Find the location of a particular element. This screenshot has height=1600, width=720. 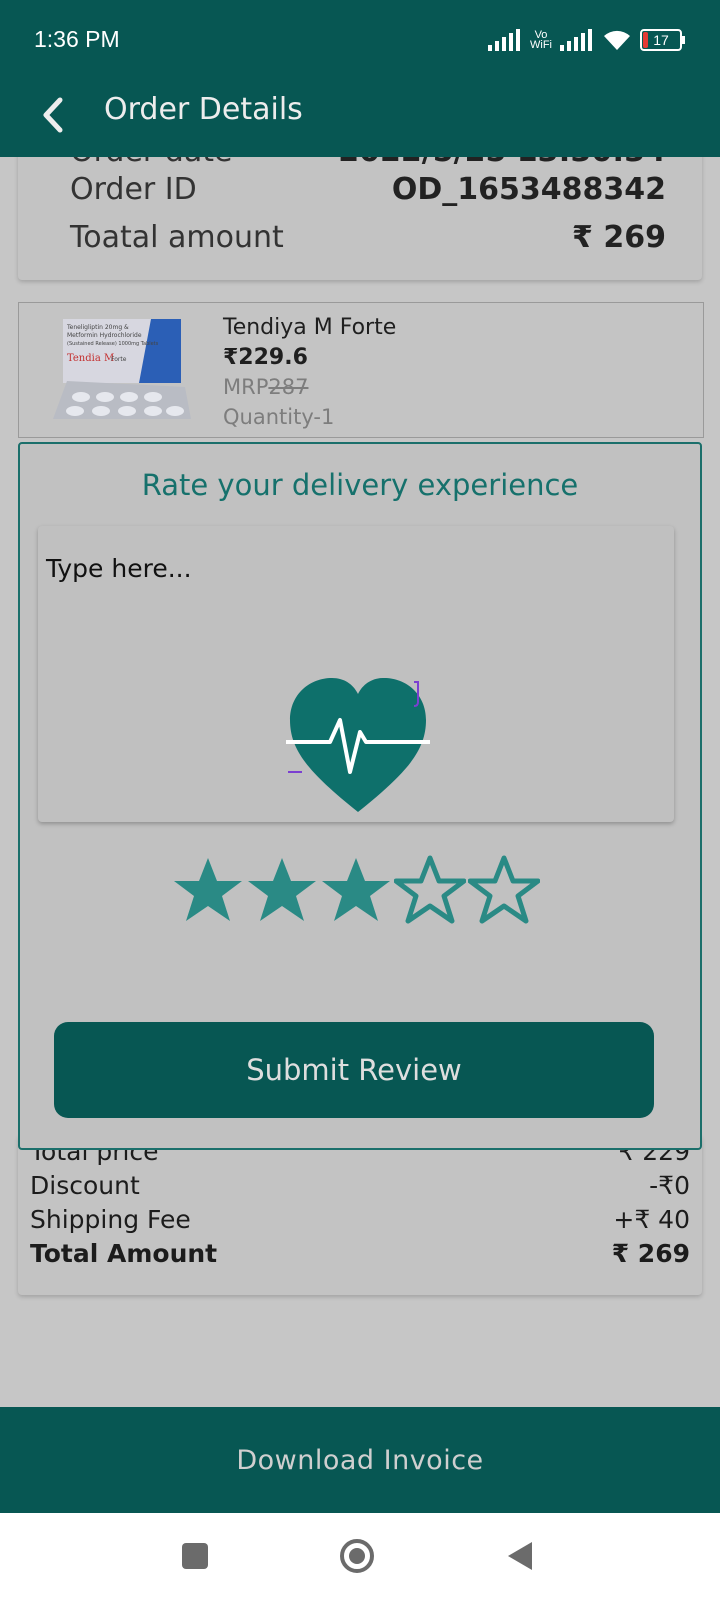

svg-text:(Sustained Release) 1000mg Tab: (Sustained Release) 1000mg Tablets is located at coordinates (113, 344).